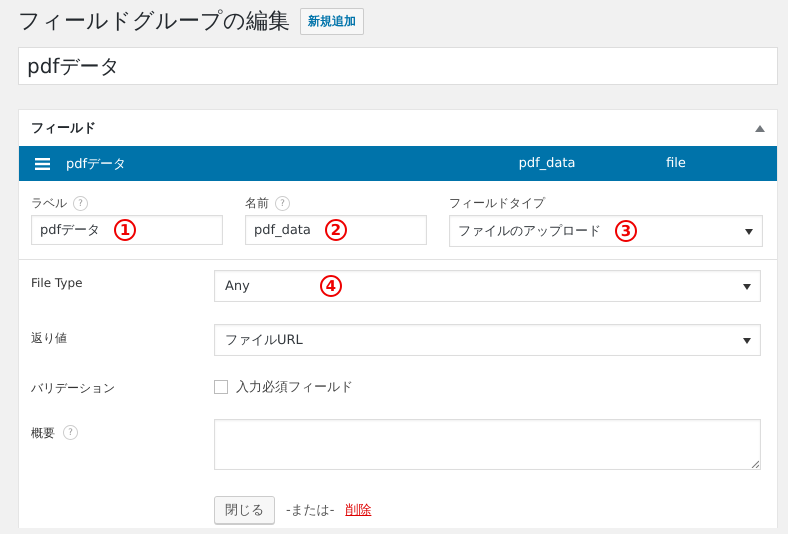 The image size is (788, 534). What do you see at coordinates (63, 128) in the screenshot?
I see `panel-title: フィールド` at bounding box center [63, 128].